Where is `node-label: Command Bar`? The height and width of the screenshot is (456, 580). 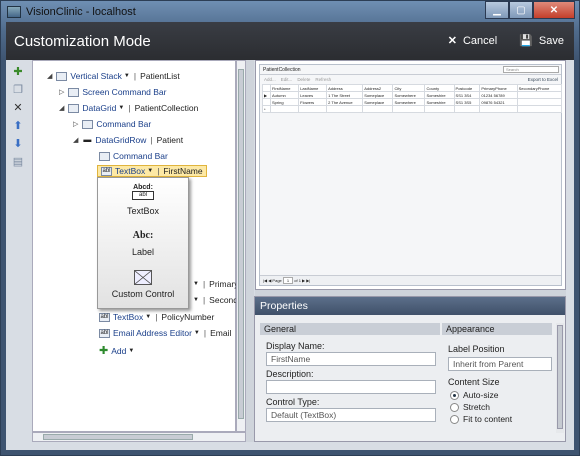 node-label: Command Bar is located at coordinates (140, 156).